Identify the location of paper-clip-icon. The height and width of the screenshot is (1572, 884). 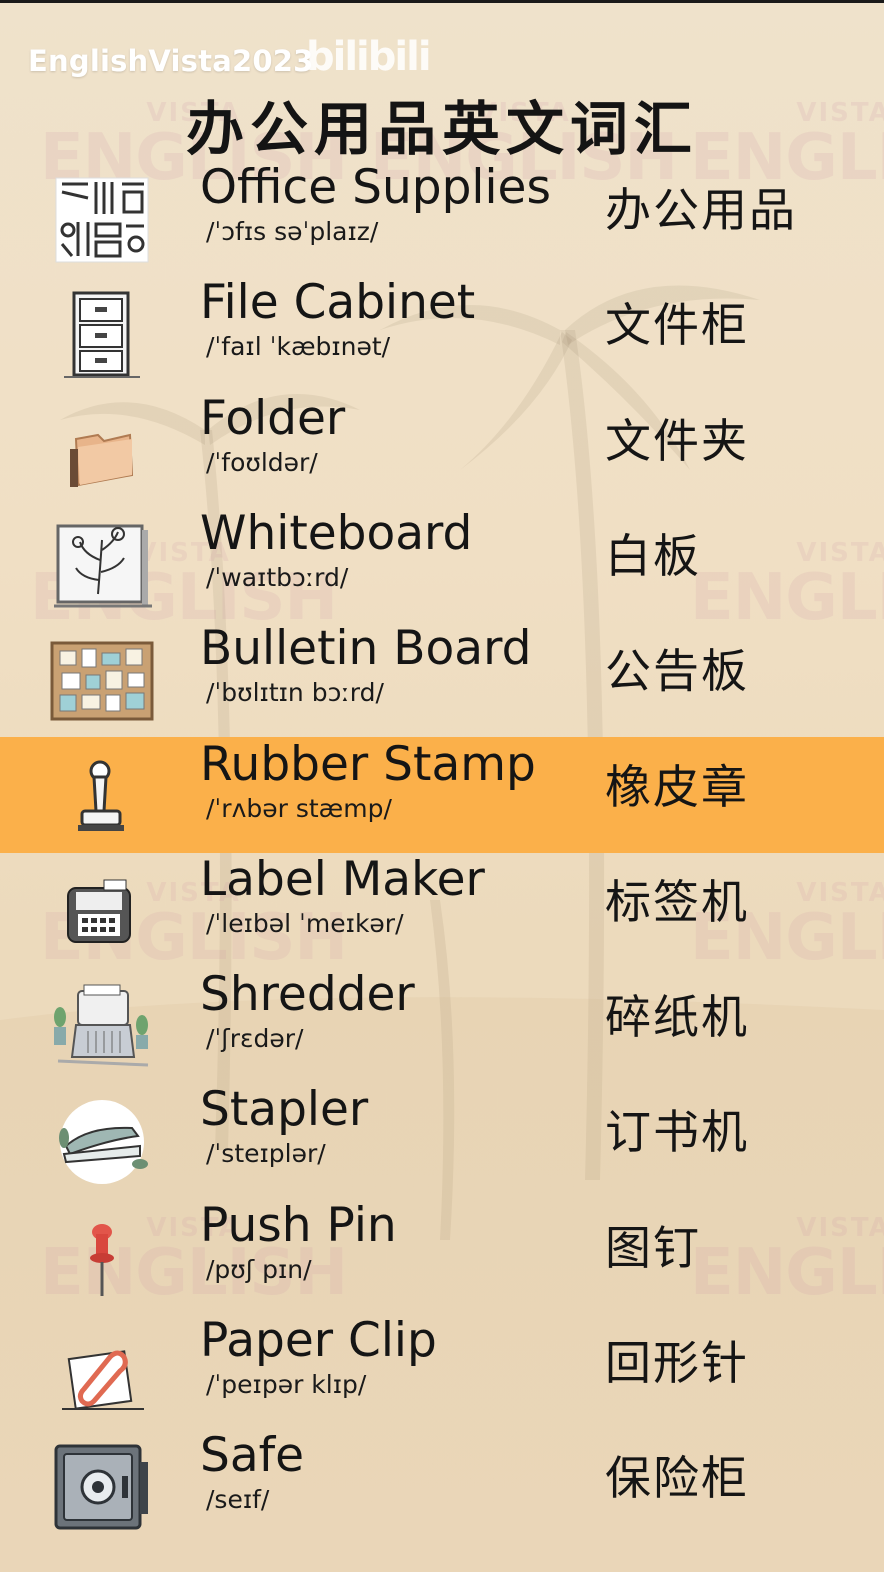
(102, 1373).